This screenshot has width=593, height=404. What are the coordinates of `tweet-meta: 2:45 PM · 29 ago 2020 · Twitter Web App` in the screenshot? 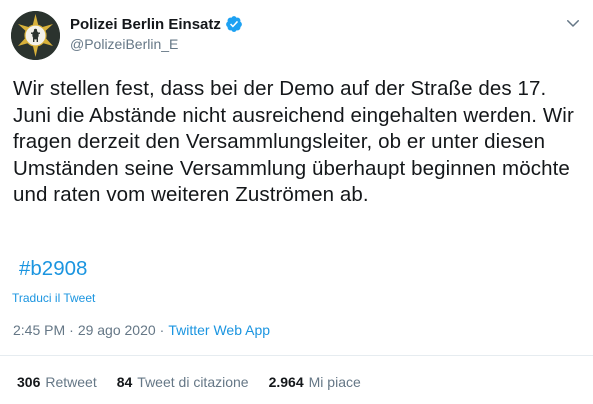 It's located at (141, 330).